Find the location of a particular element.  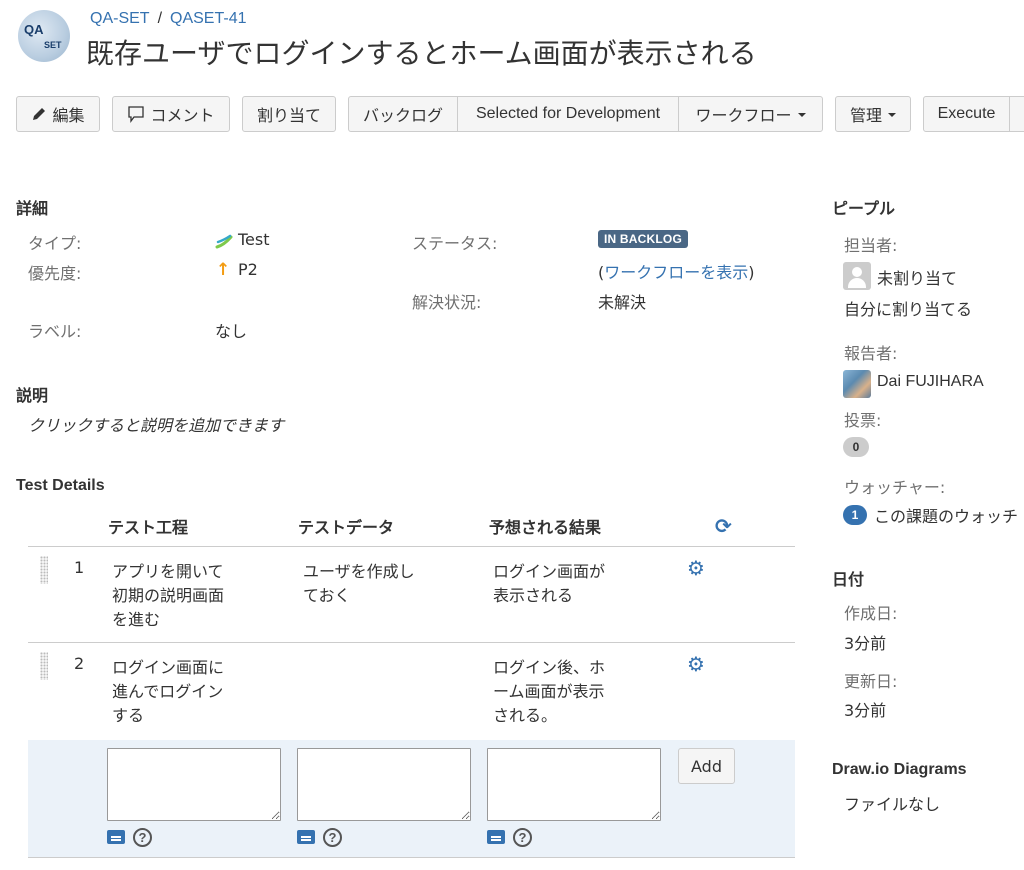

row-number: 1 is located at coordinates (79, 567).